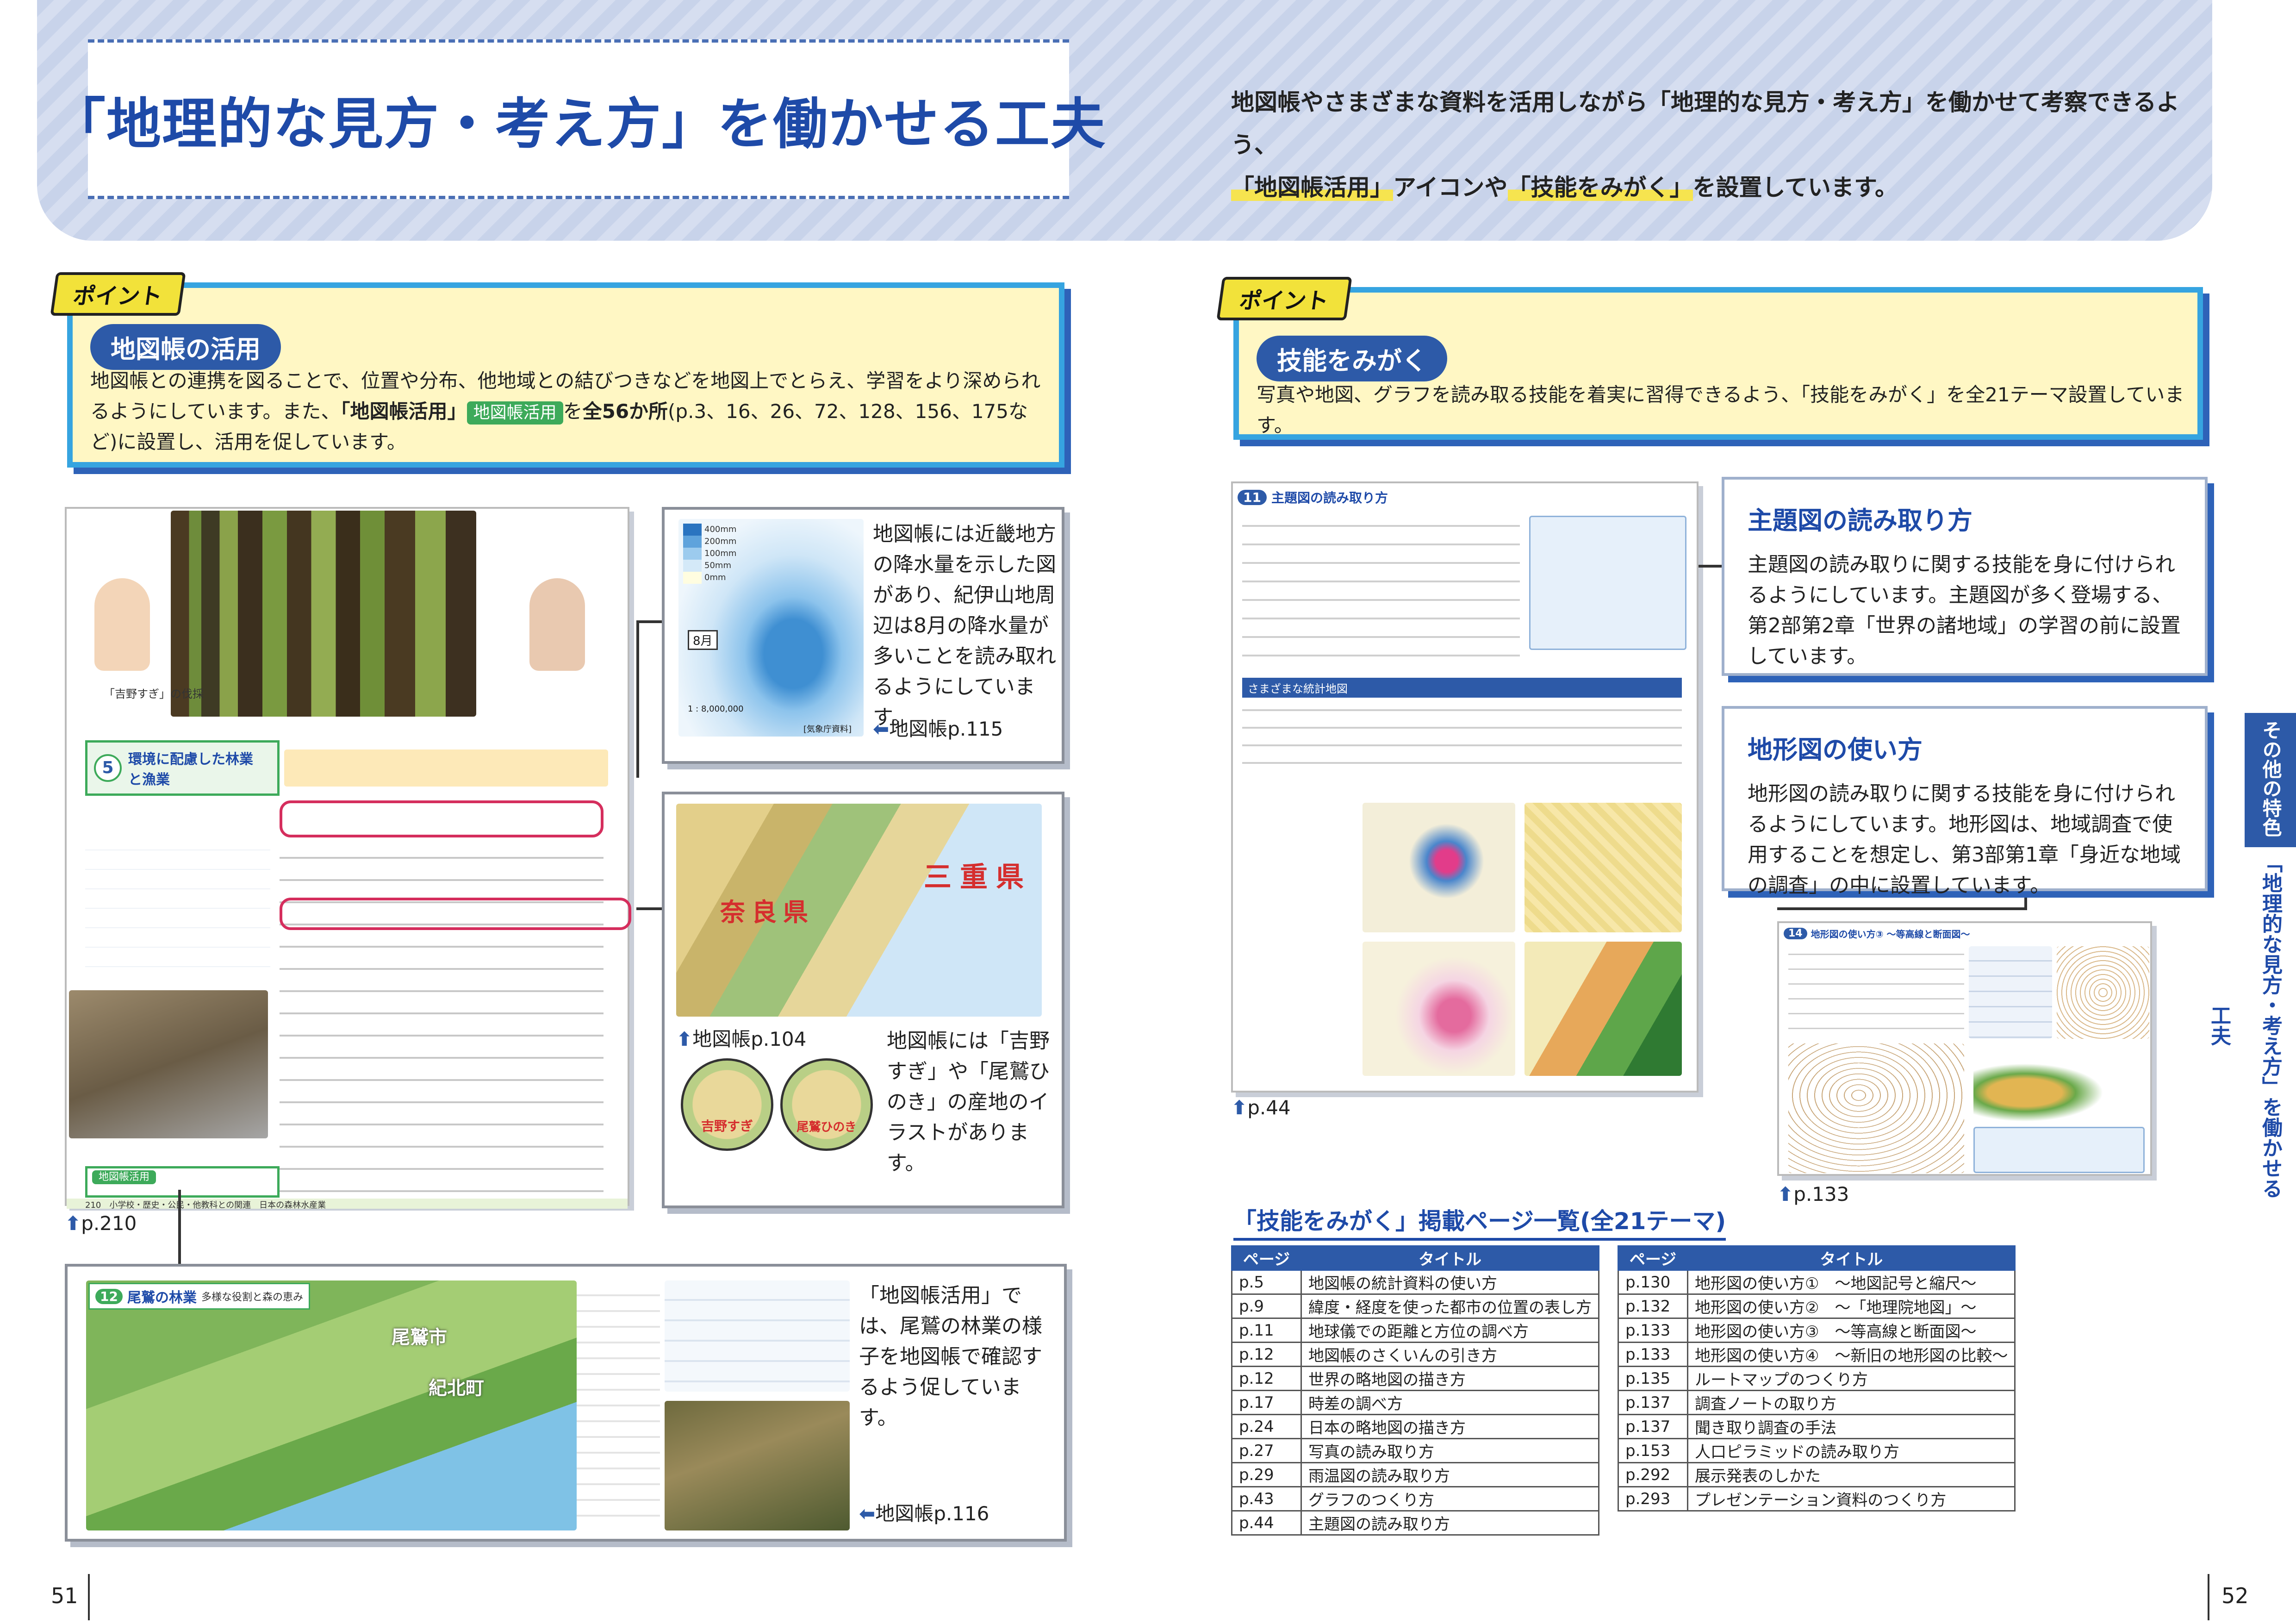 The image size is (2296, 1624). I want to click on table-row: p.24 日本の略地図の描き方, so click(1415, 1426).